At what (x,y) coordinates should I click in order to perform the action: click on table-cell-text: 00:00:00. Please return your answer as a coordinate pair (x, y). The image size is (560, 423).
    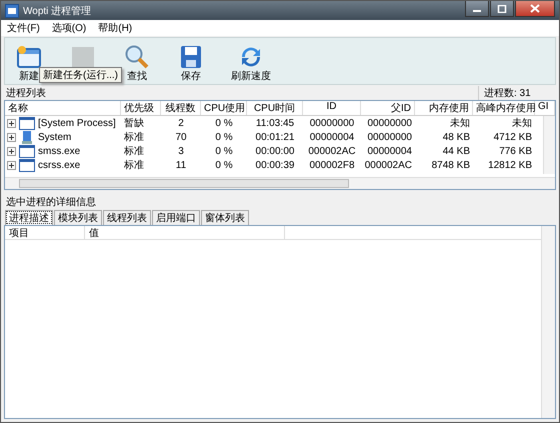
    Looking at the image, I should click on (275, 151).